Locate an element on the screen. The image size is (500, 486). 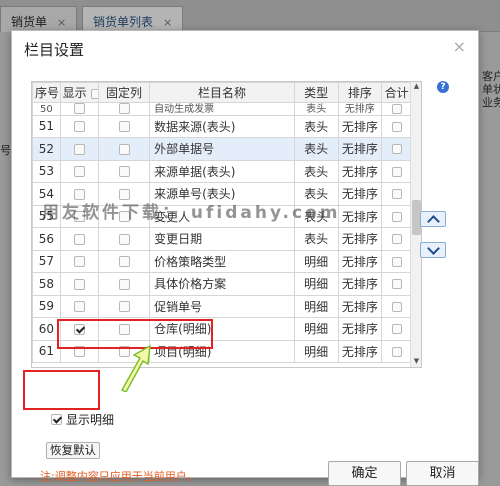
help-icon: ? is located at coordinates (443, 87).